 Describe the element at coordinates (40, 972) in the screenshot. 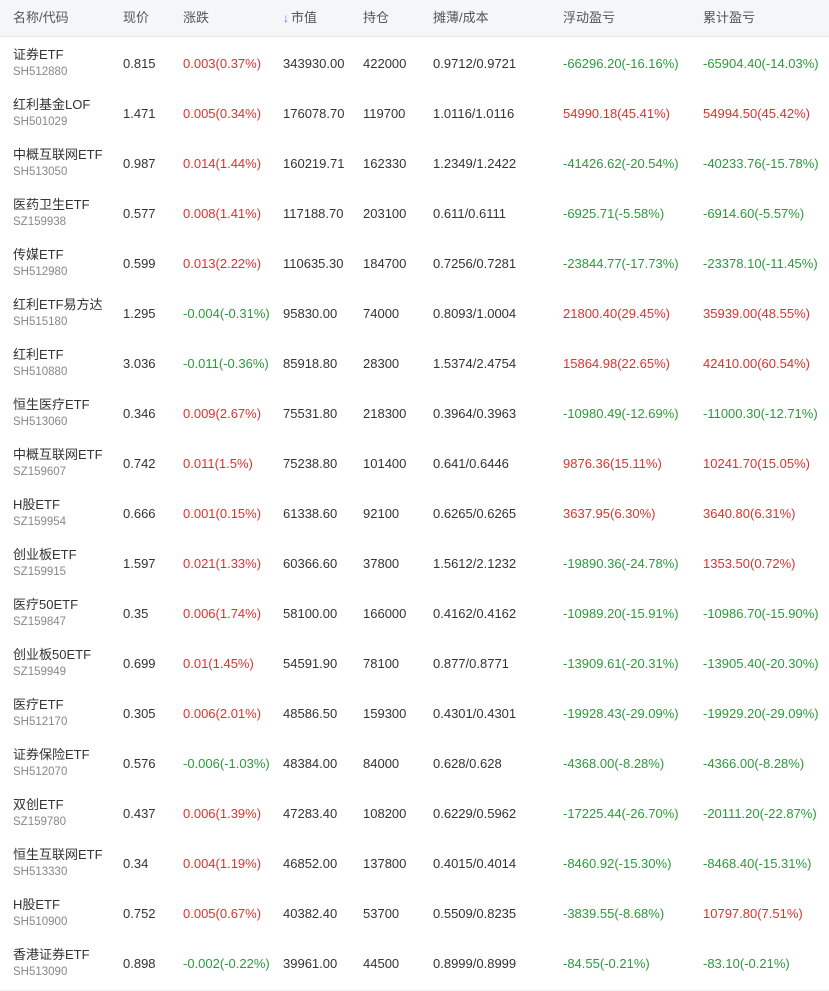

I see `fund-code: SH513090` at that location.